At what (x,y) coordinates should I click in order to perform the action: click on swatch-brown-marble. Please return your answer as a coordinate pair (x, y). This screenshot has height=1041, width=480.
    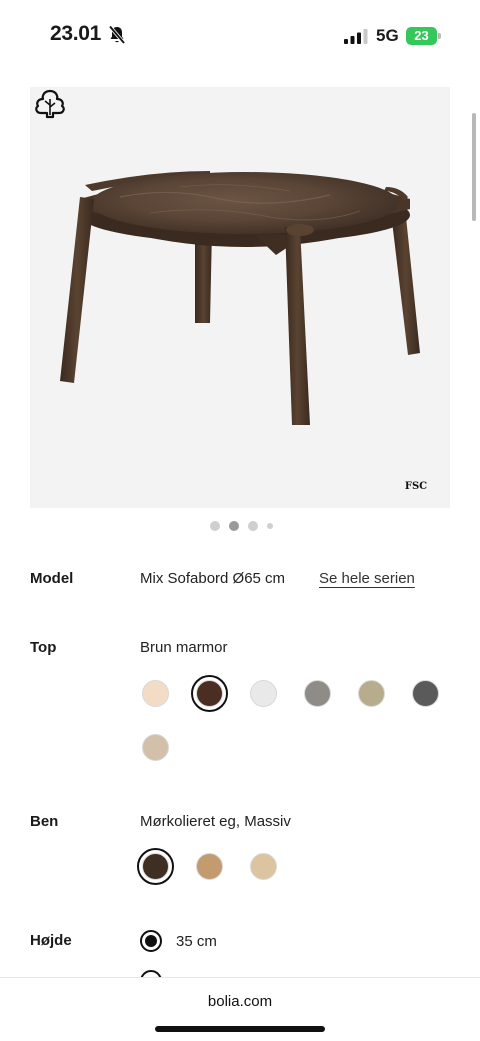
    Looking at the image, I should click on (219, 693).